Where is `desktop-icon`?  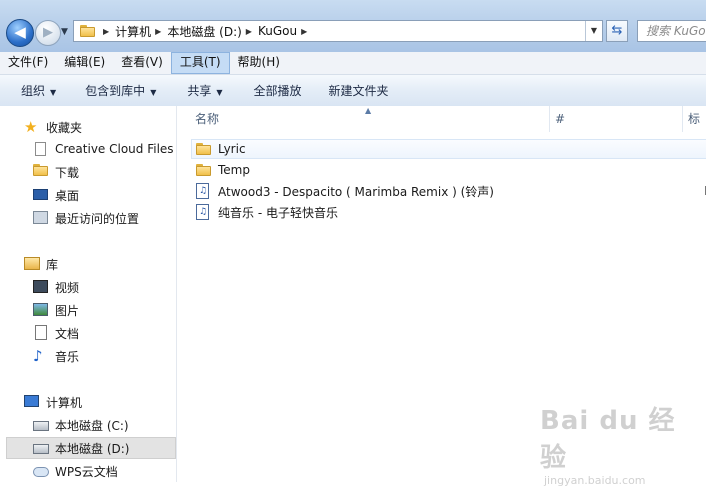
desktop-icon is located at coordinates (41, 195).